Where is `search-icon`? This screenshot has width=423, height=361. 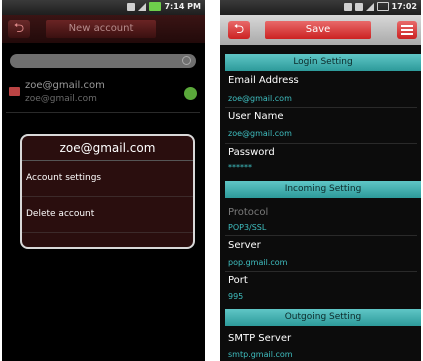
search-icon is located at coordinates (186, 60).